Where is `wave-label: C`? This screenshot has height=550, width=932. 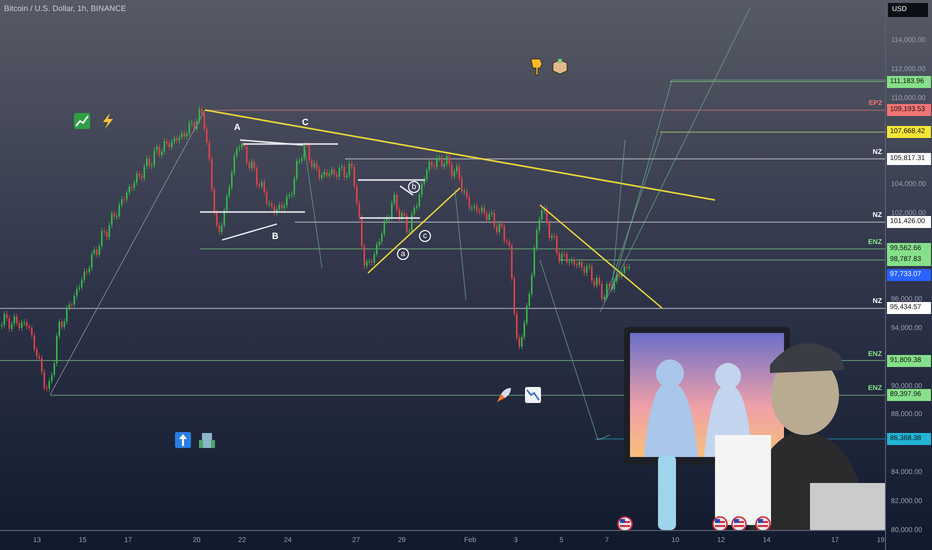
wave-label: C is located at coordinates (305, 122).